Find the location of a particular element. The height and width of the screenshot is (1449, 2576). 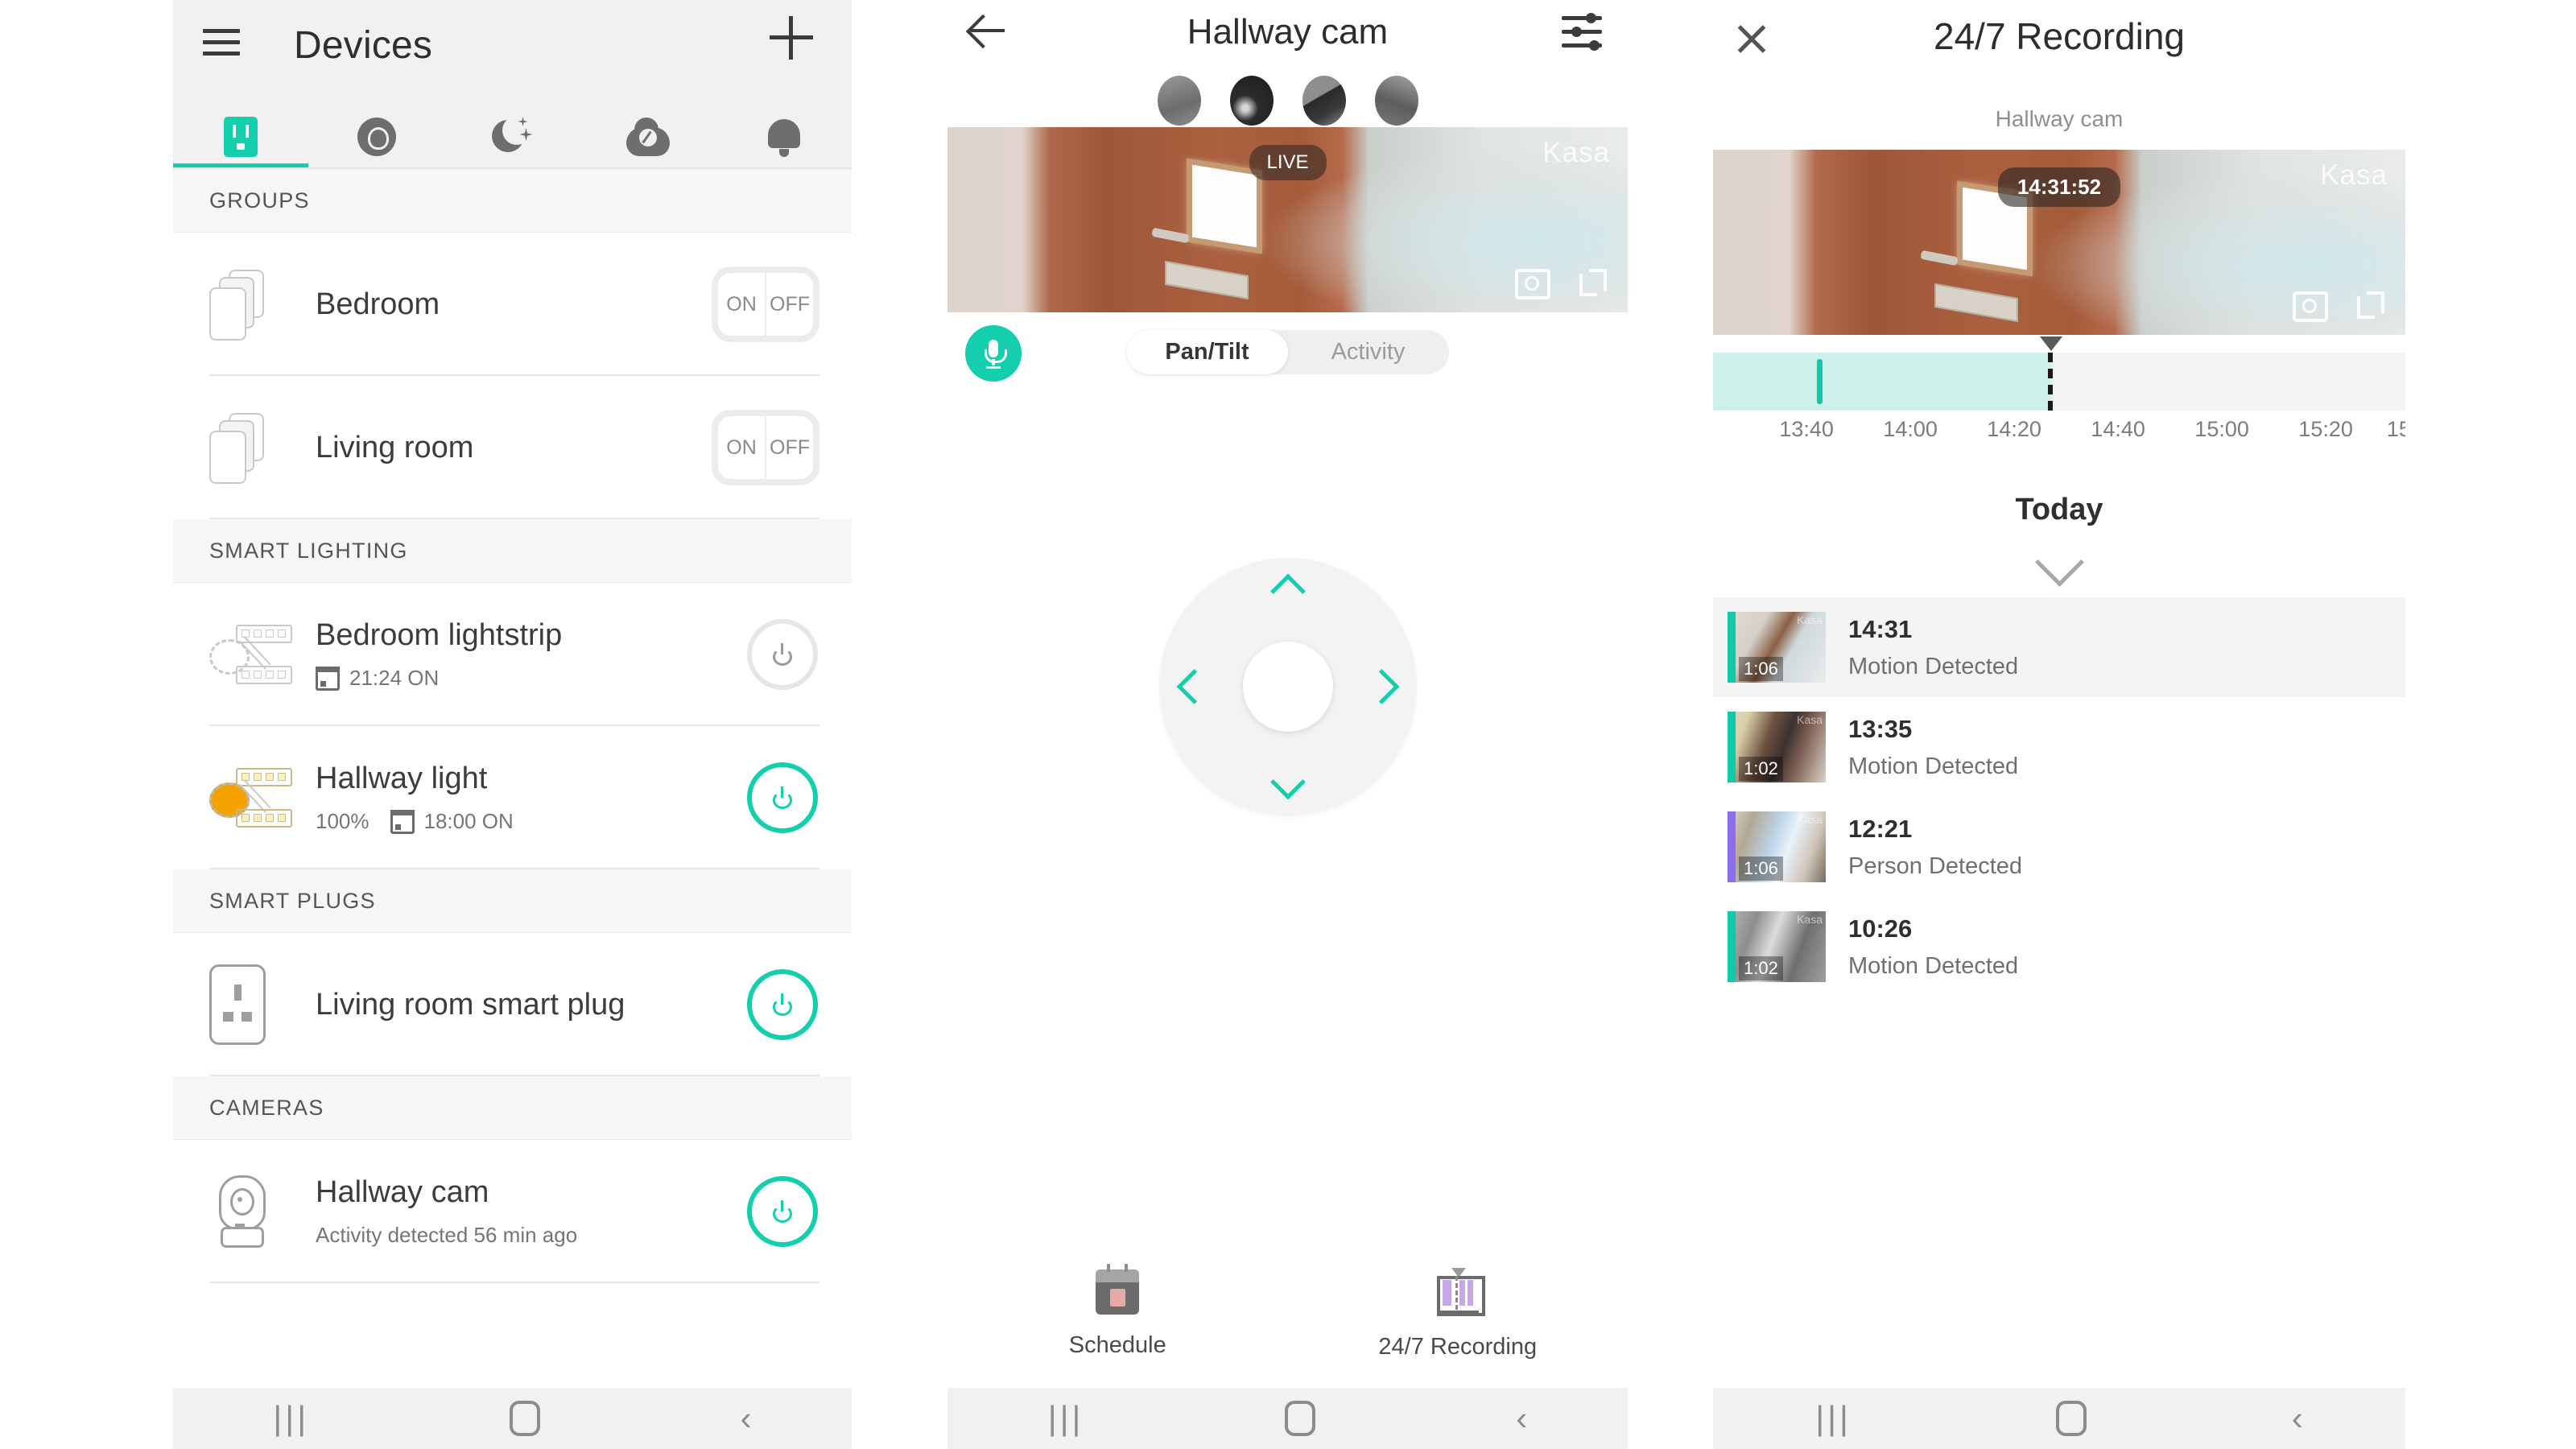

device-row-bedroom: Bedroom ON OFF is located at coordinates (512, 304).